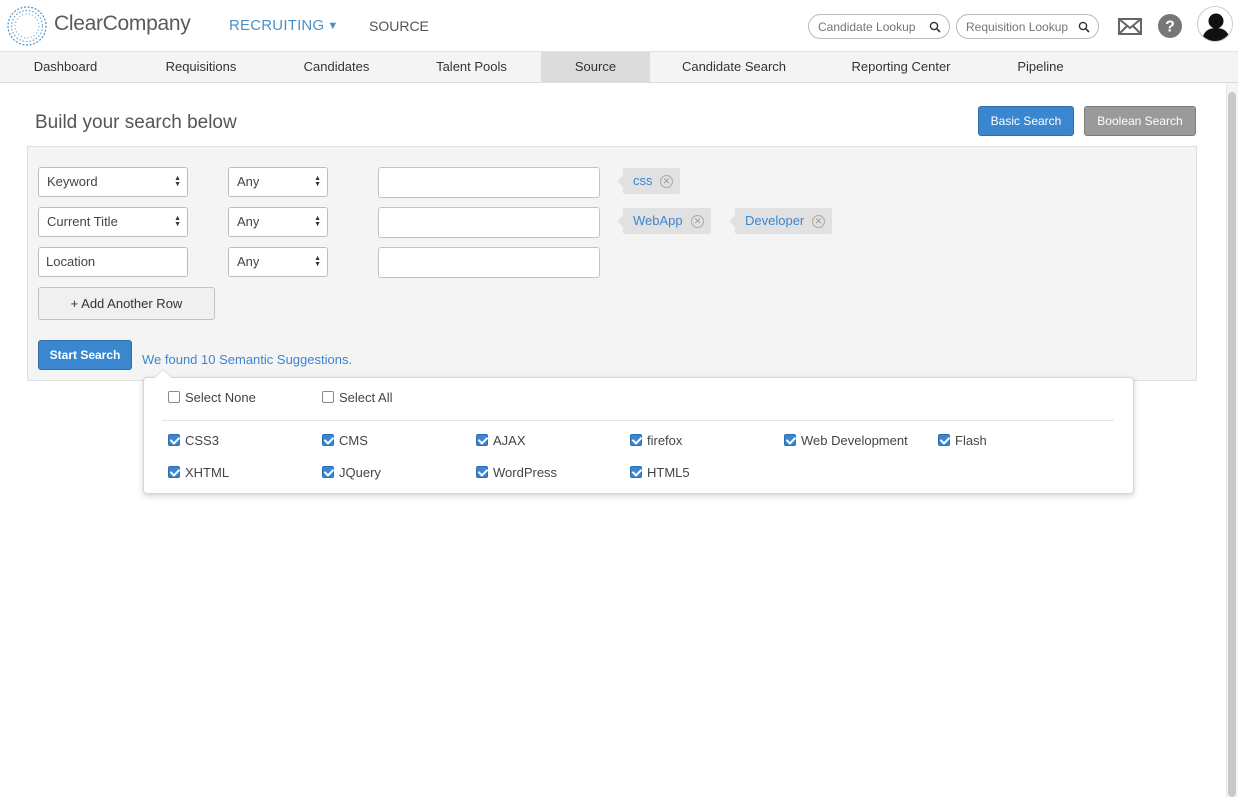 Image resolution: width=1238 pixels, height=797 pixels. Describe the element at coordinates (619, 26) in the screenshot. I see `top-header: ClearCompany RECRUITING▼ SOURCE ?` at that location.